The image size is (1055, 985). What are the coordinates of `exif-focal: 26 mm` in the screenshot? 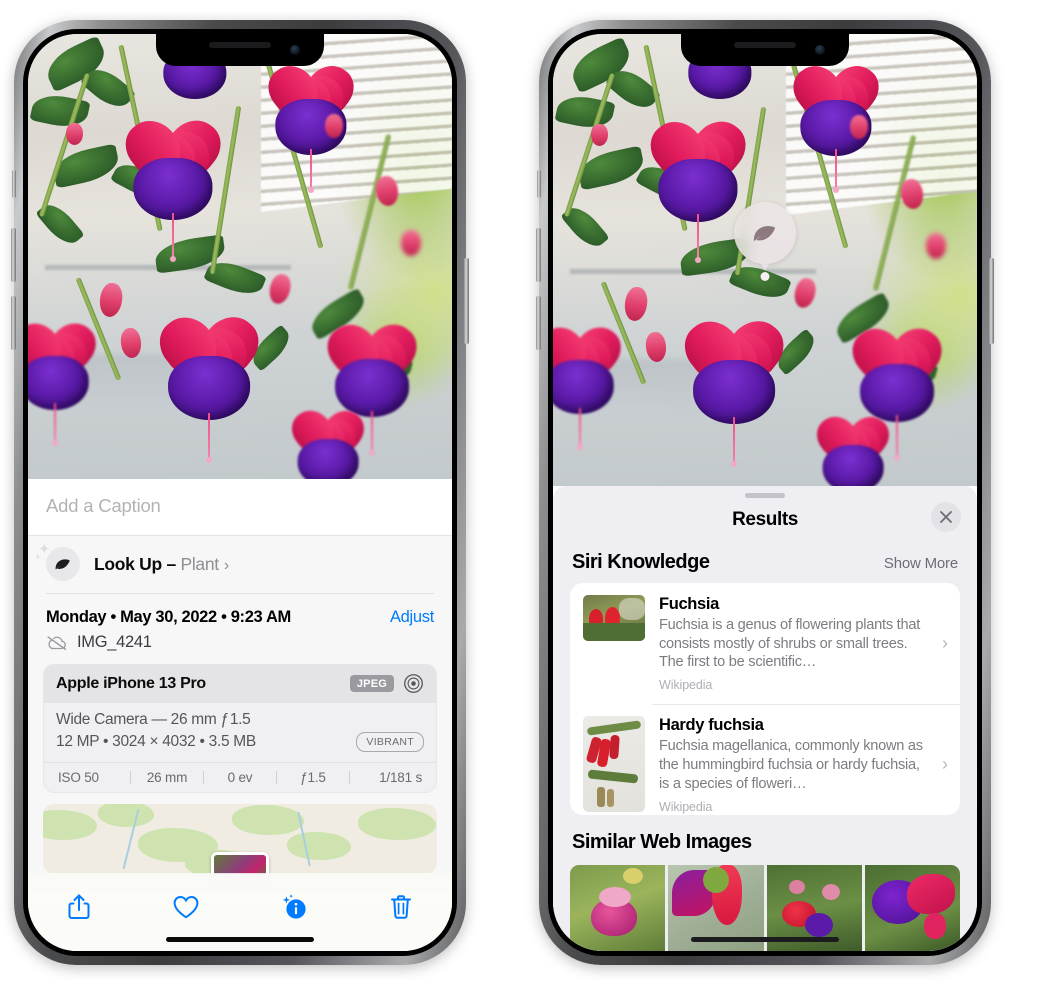 It's located at (167, 777).